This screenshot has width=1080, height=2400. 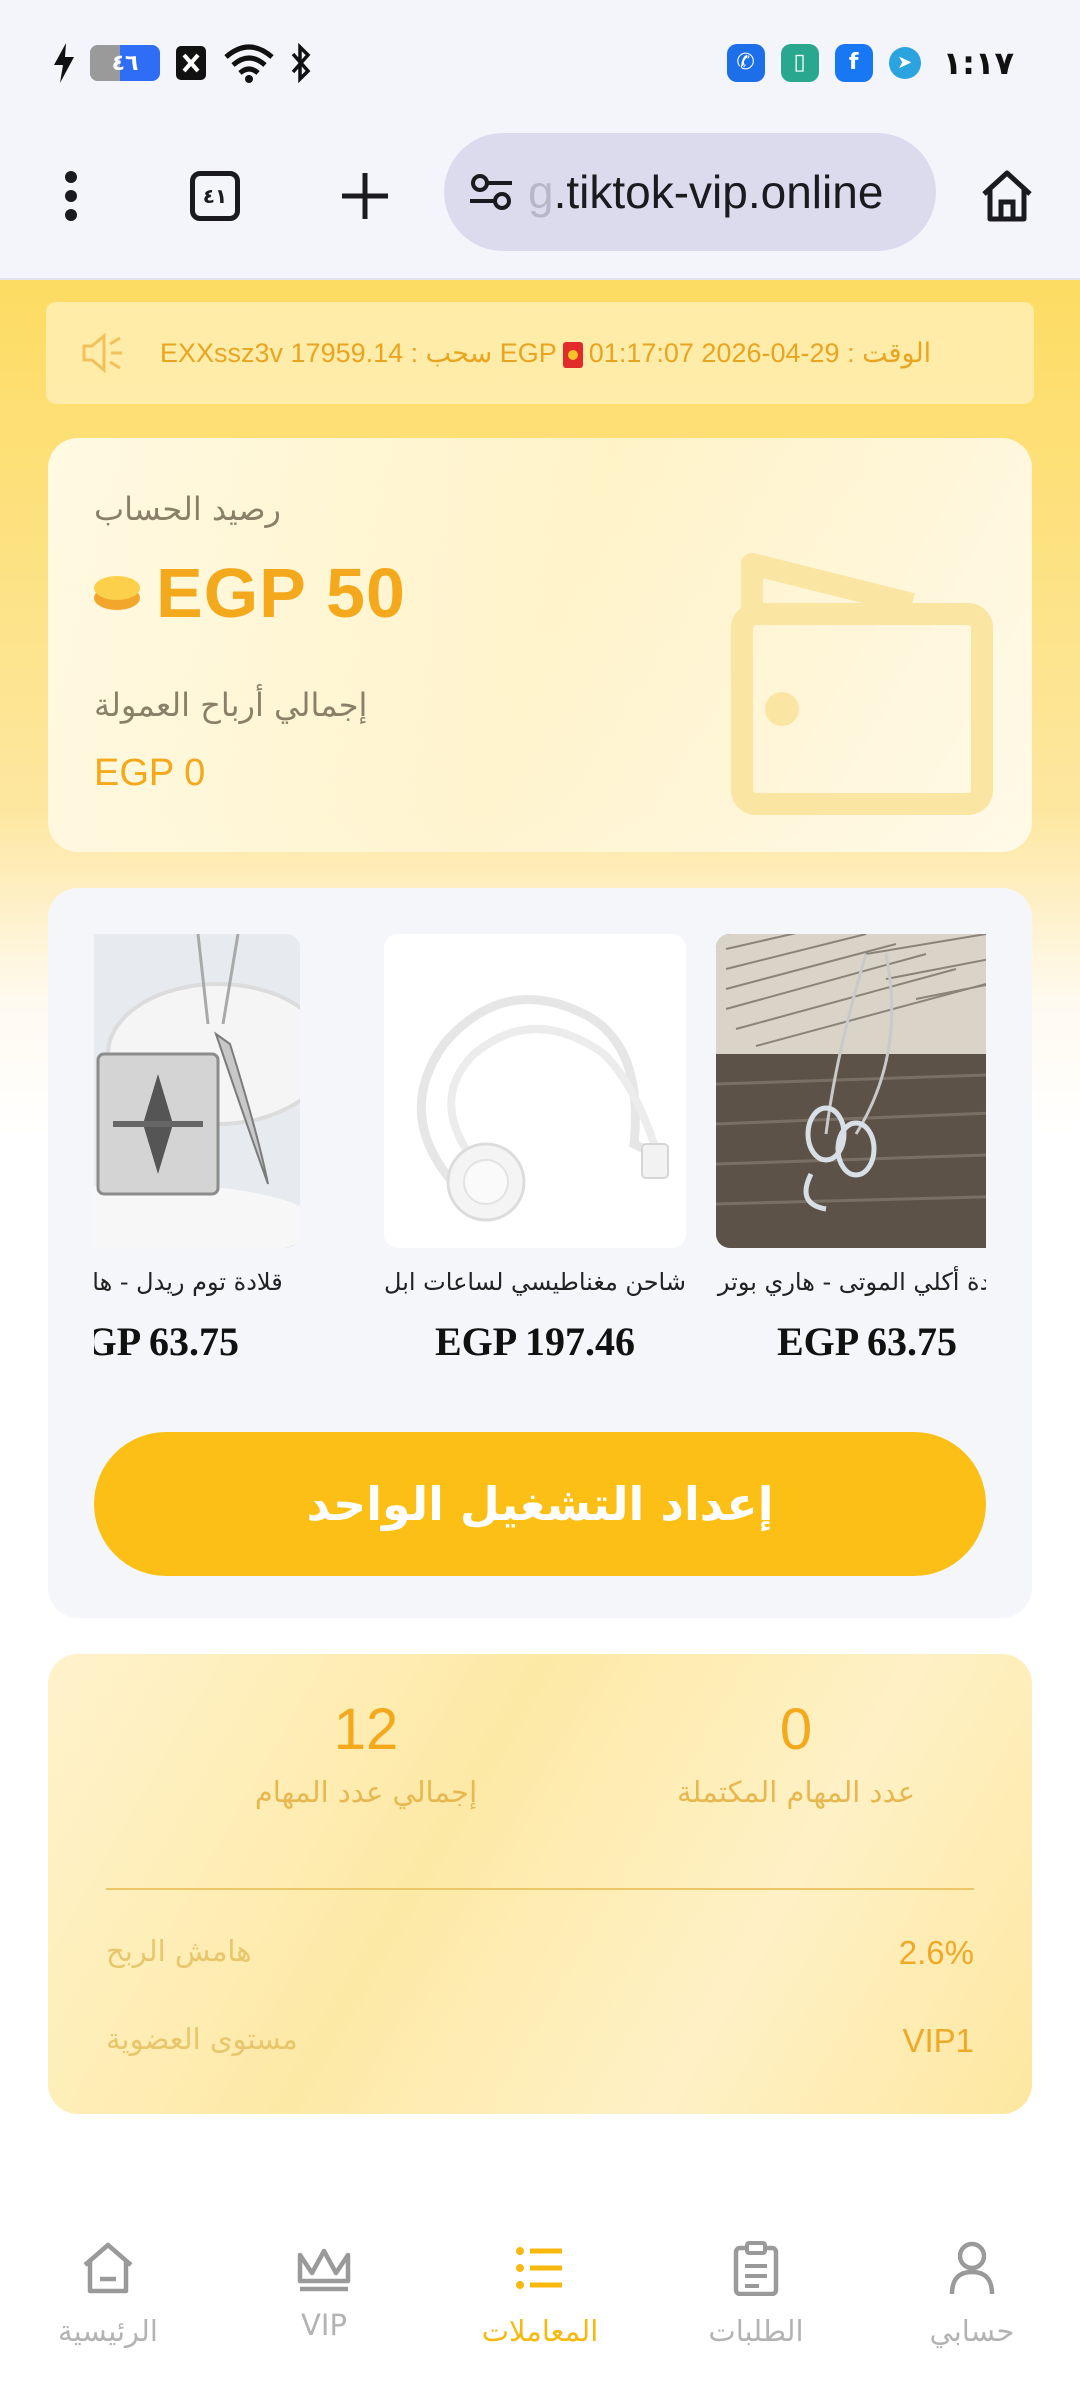 What do you see at coordinates (853, 63) in the screenshot?
I see `facebook-icon: f` at bounding box center [853, 63].